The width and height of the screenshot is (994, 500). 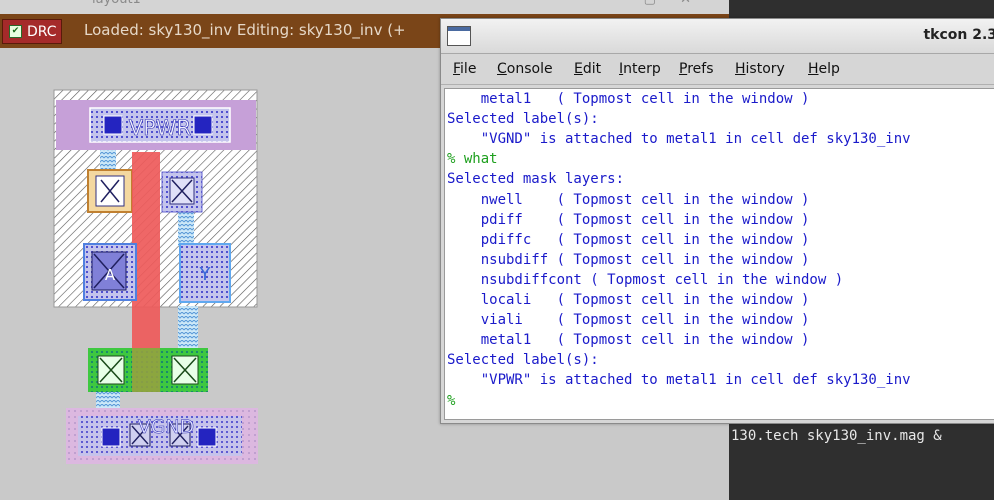 I want to click on menu-interp: Interp, so click(x=640, y=69).